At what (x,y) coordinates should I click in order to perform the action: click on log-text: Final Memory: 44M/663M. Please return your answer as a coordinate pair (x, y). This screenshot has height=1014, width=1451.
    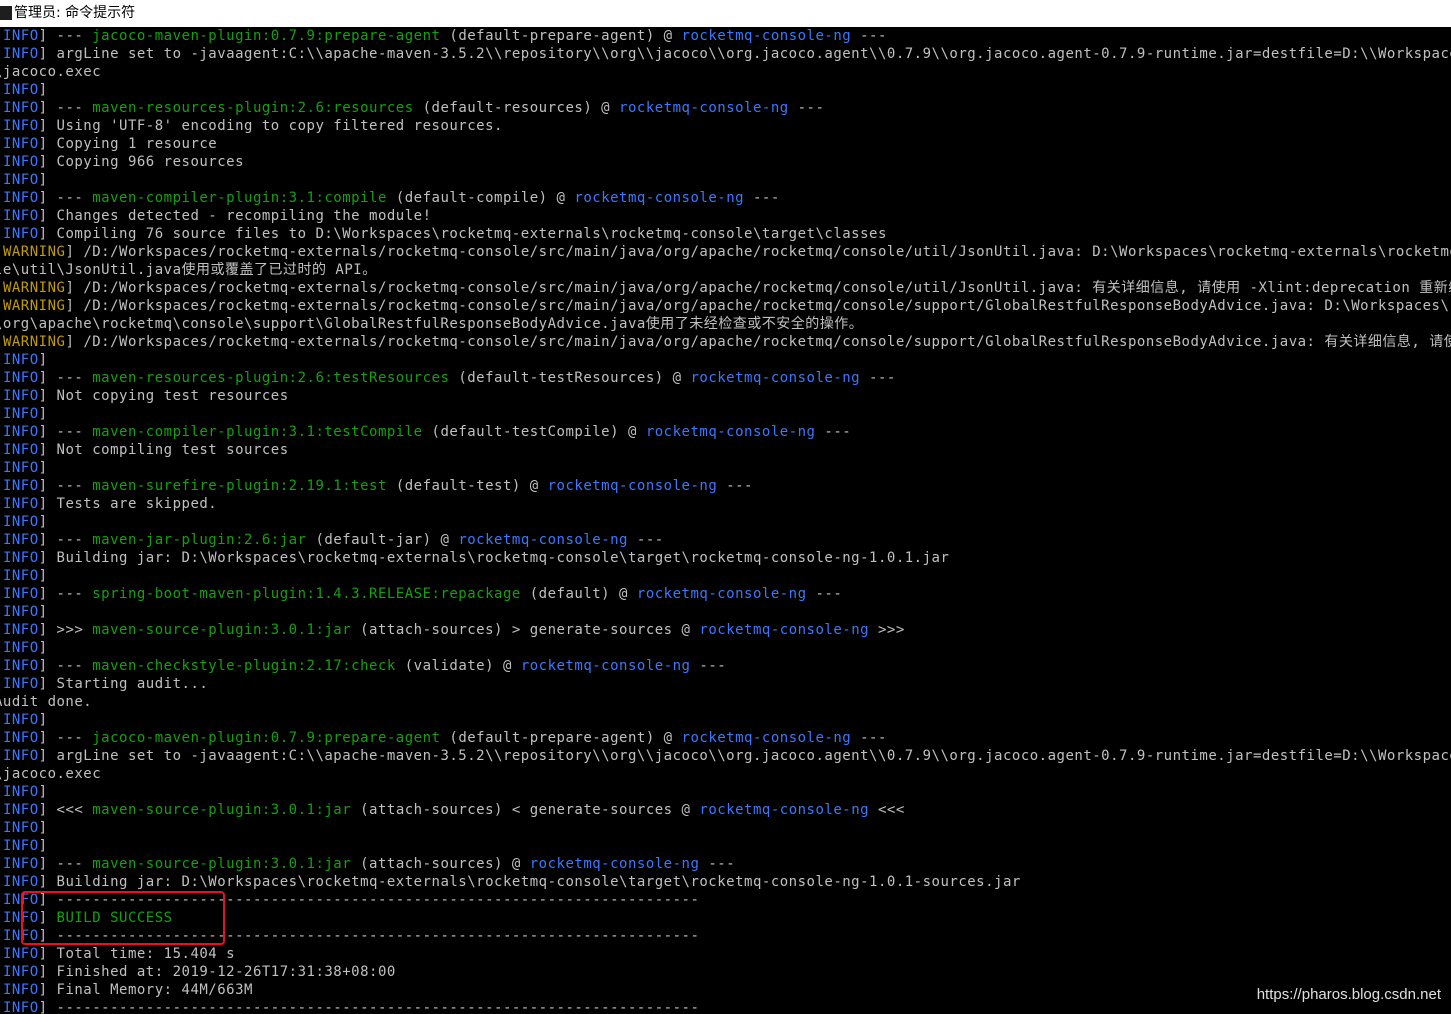
    Looking at the image, I should click on (154, 990).